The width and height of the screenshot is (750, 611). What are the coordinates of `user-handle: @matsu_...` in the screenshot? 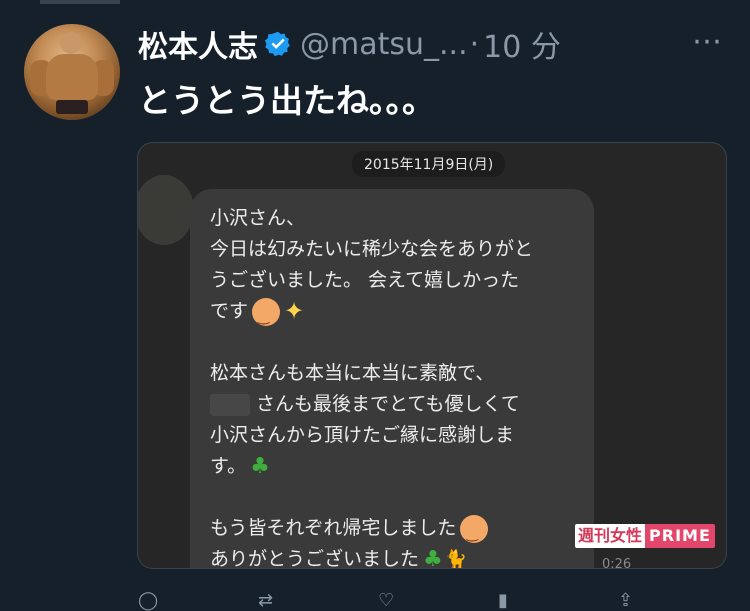 It's located at (384, 44).